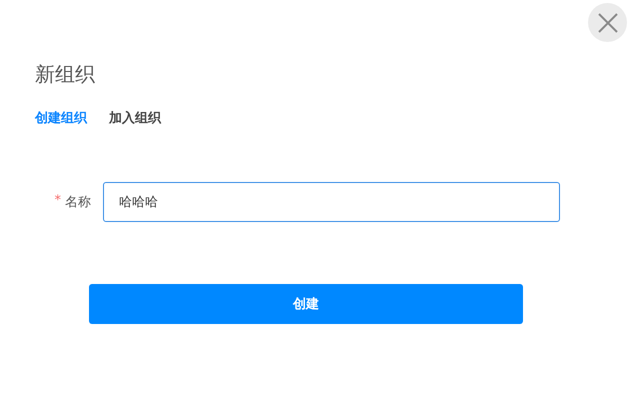 The image size is (629, 417). I want to click on close-icon, so click(608, 22).